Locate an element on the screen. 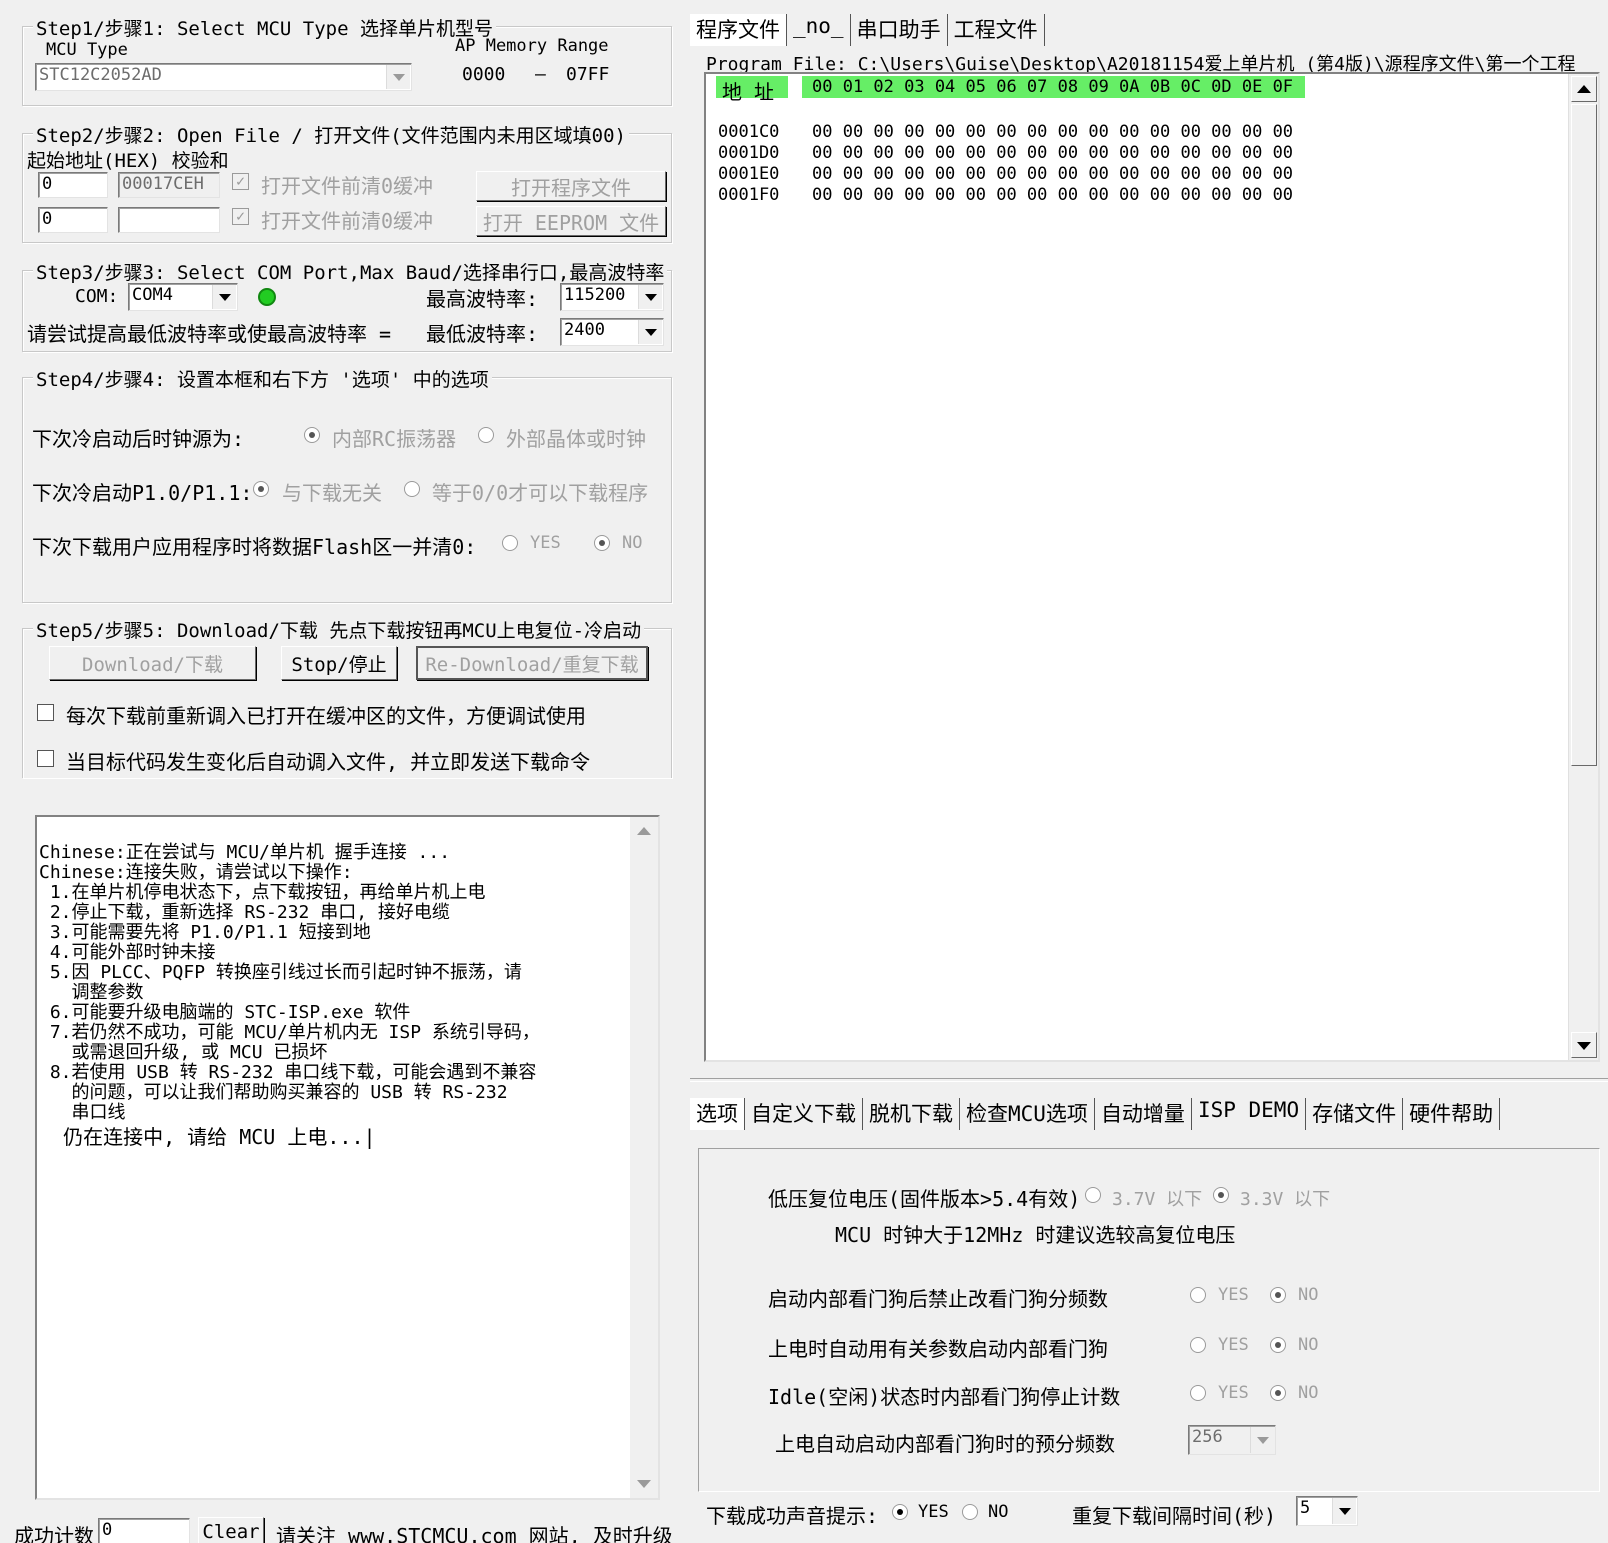  step4-title: Step4/步骤4: 设置本框和右下方 '选项' 中的选项 is located at coordinates (262, 378).